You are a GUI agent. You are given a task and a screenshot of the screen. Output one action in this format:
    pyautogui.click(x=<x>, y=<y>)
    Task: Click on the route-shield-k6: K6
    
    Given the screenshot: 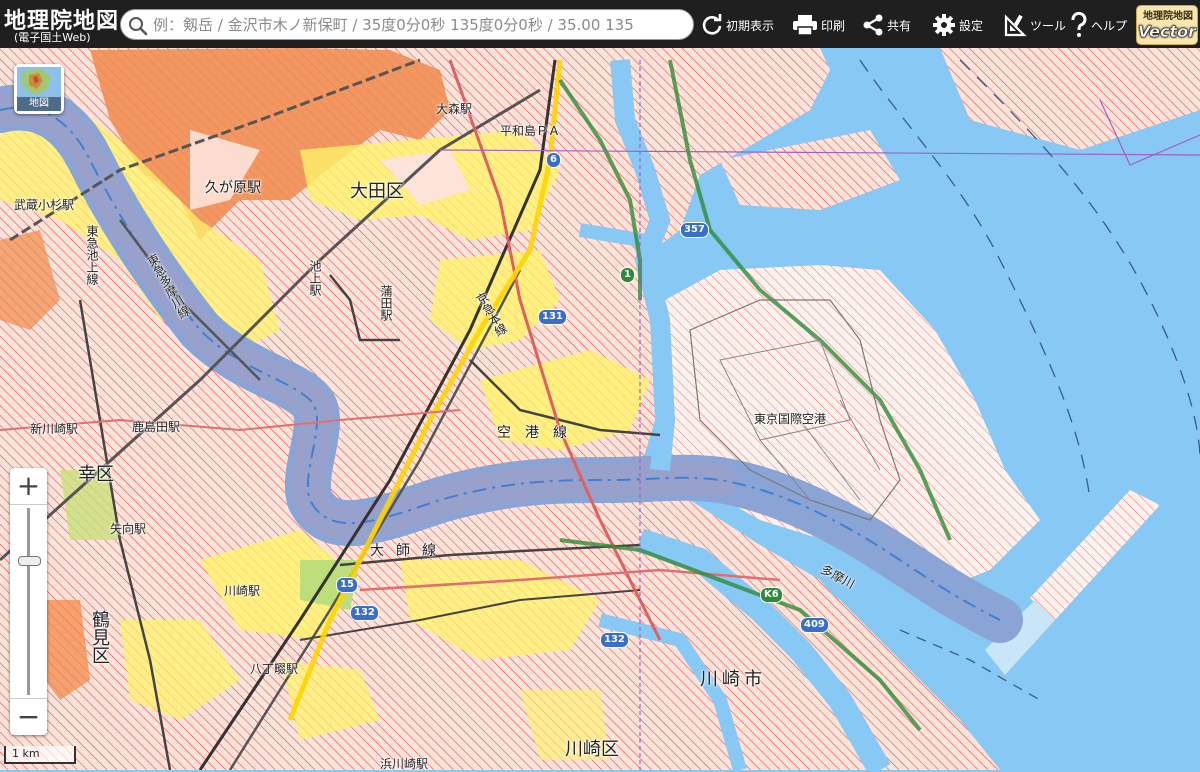 What is the action you would take?
    pyautogui.click(x=771, y=595)
    